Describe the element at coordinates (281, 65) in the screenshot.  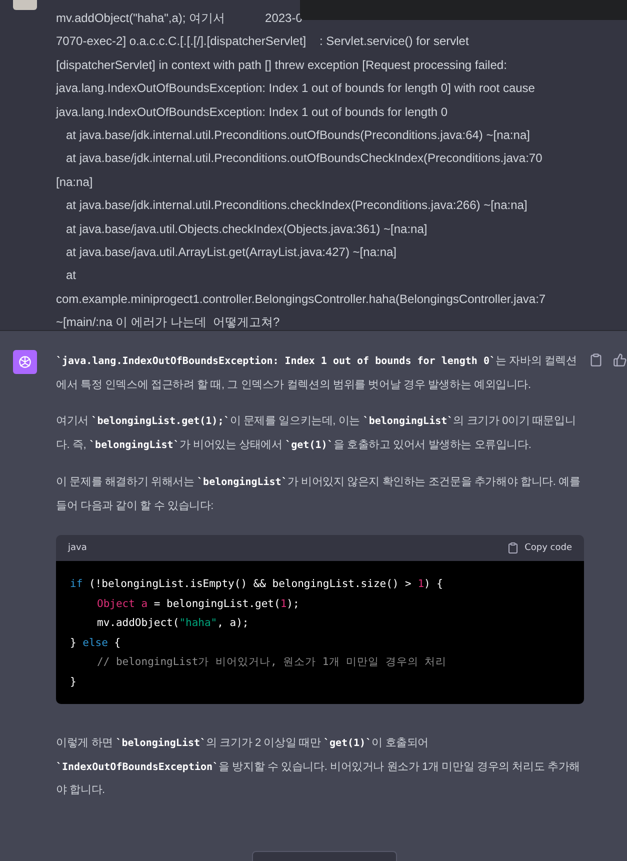
I see `message-text-line: [dispatcherServlet] in context with path [] threw exception [Request processing failed:` at that location.